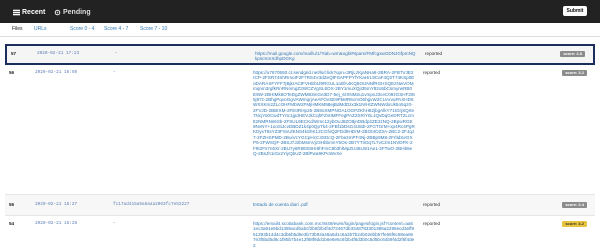  What do you see at coordinates (12, 72) in the screenshot?
I see `row-id: 56` at bounding box center [12, 72].